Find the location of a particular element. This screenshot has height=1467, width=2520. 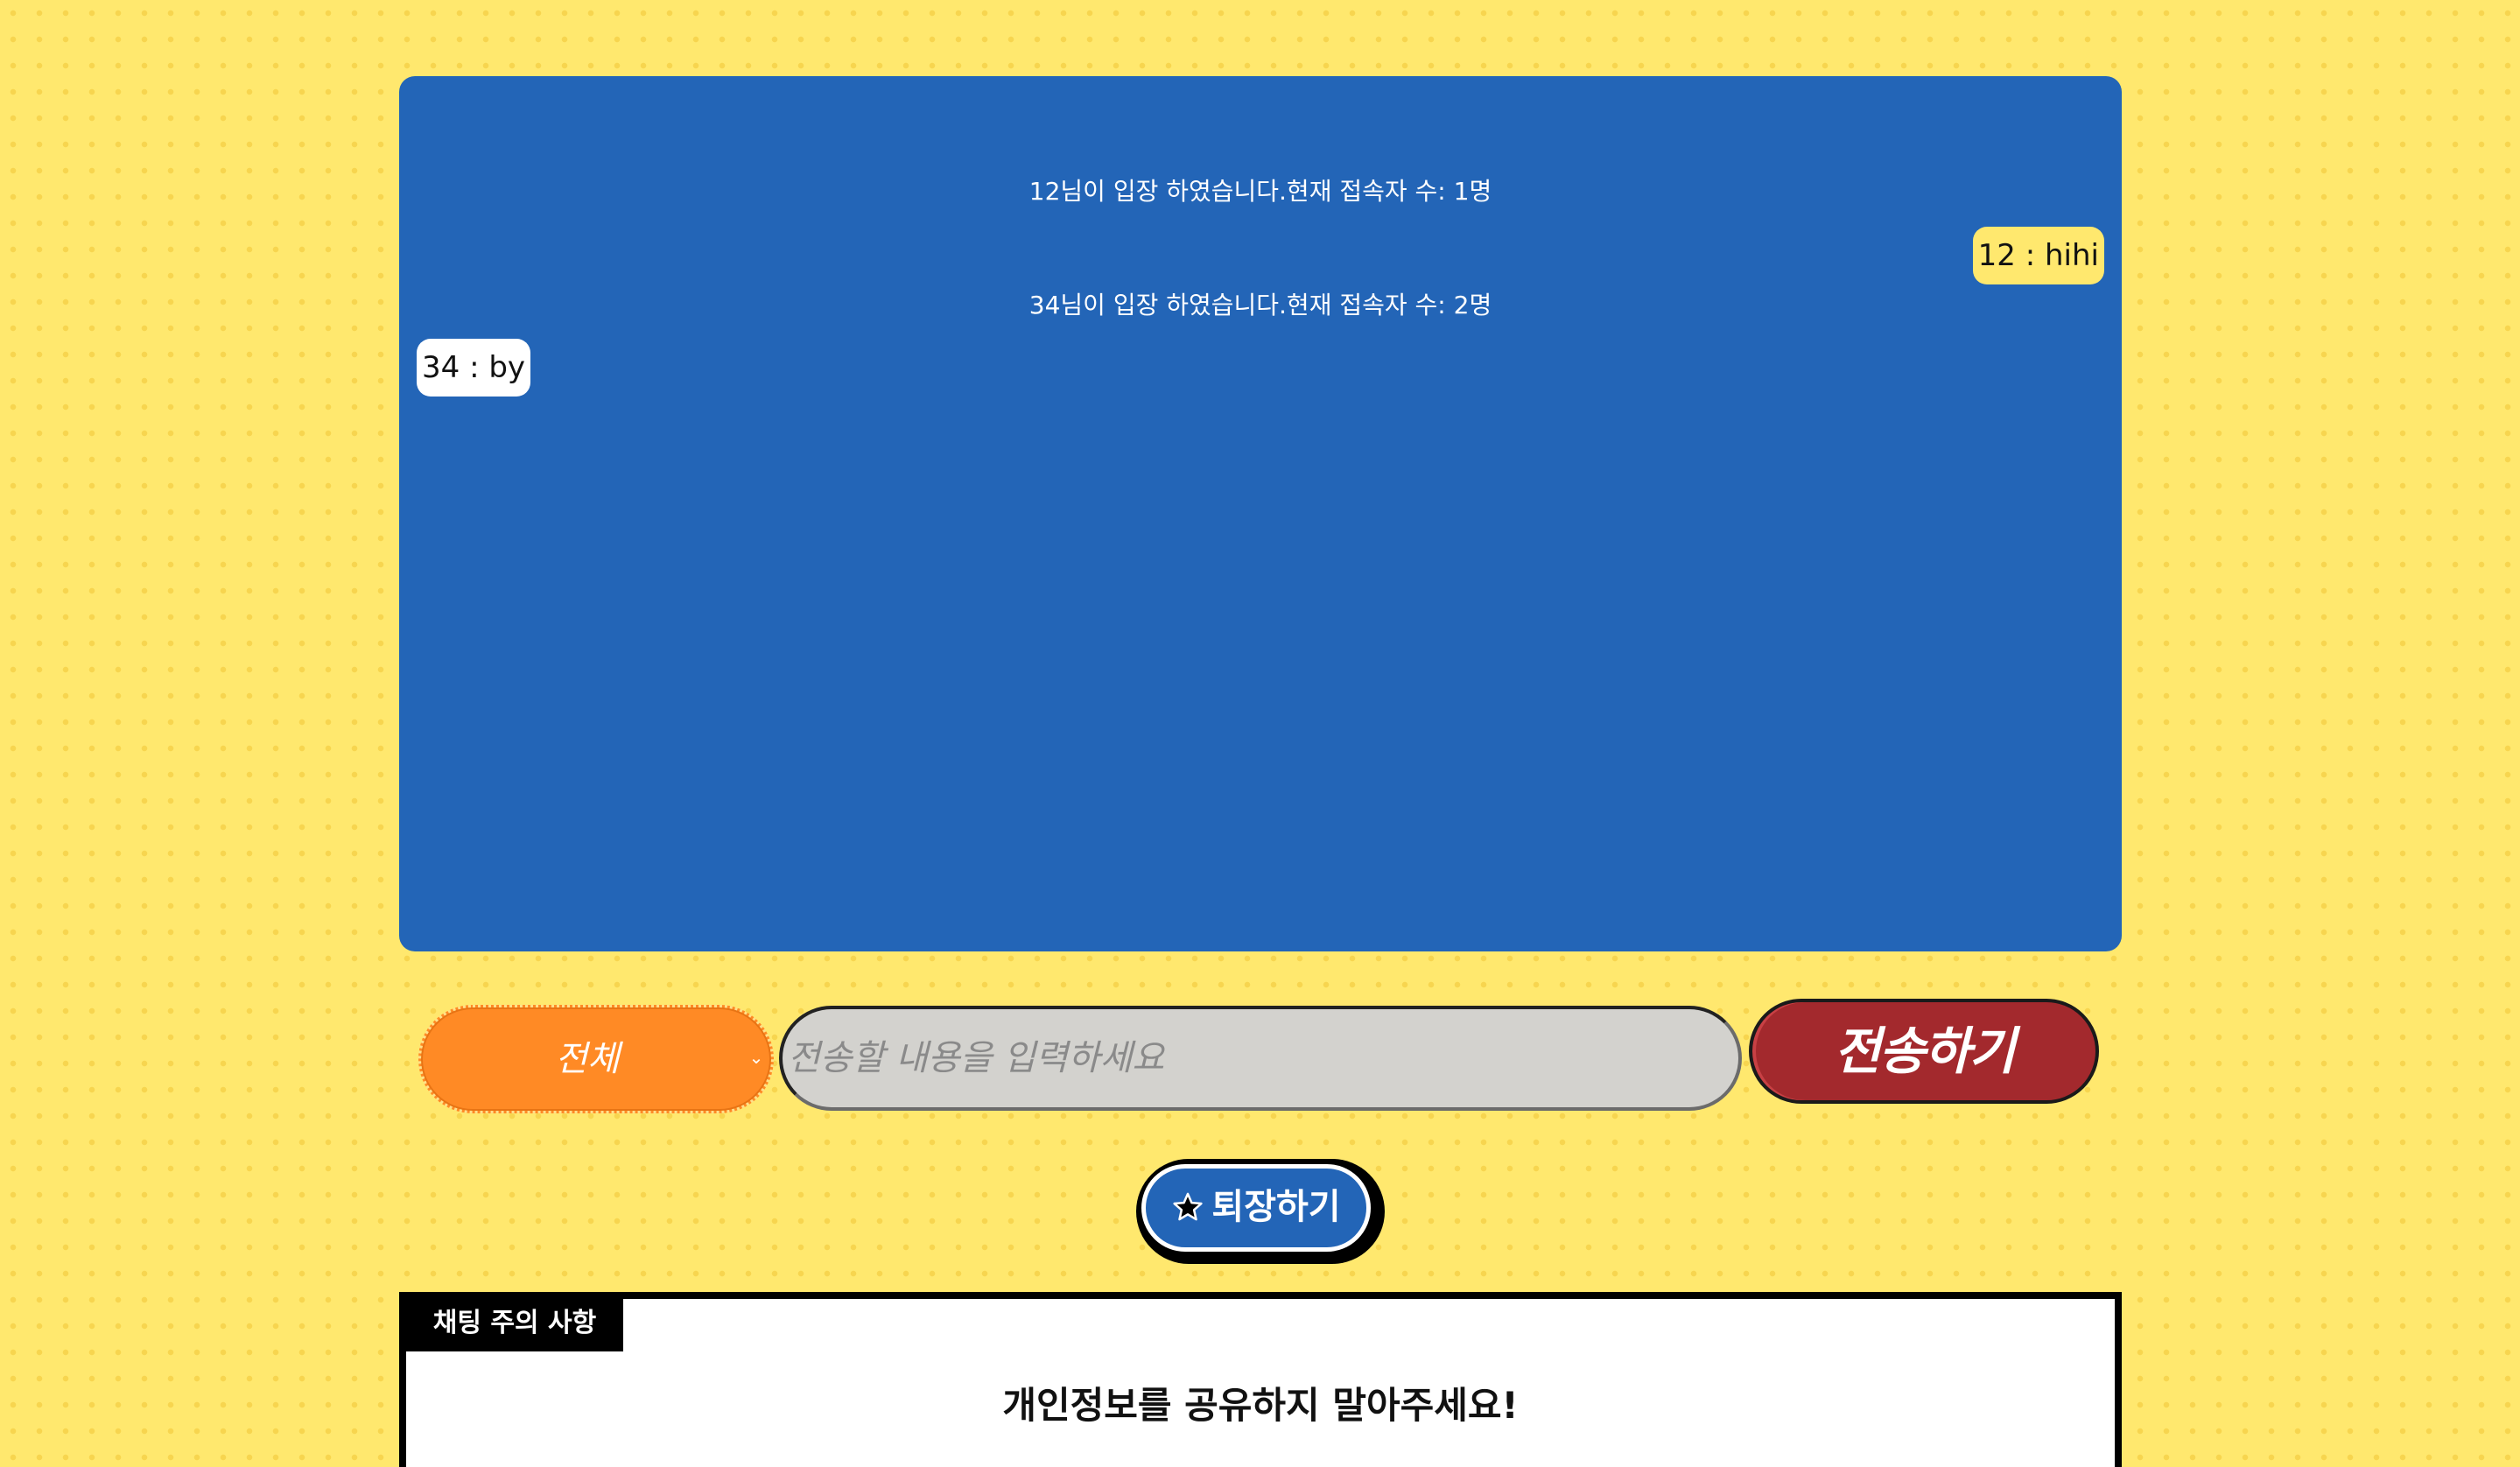

notice-tab: 채팅 주의 사항 is located at coordinates (514, 1325).